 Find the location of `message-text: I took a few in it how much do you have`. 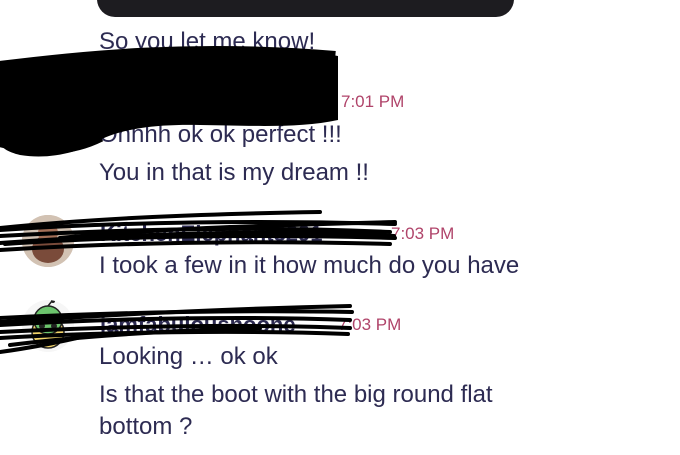

message-text: I took a few in it how much do you have is located at coordinates (309, 265).